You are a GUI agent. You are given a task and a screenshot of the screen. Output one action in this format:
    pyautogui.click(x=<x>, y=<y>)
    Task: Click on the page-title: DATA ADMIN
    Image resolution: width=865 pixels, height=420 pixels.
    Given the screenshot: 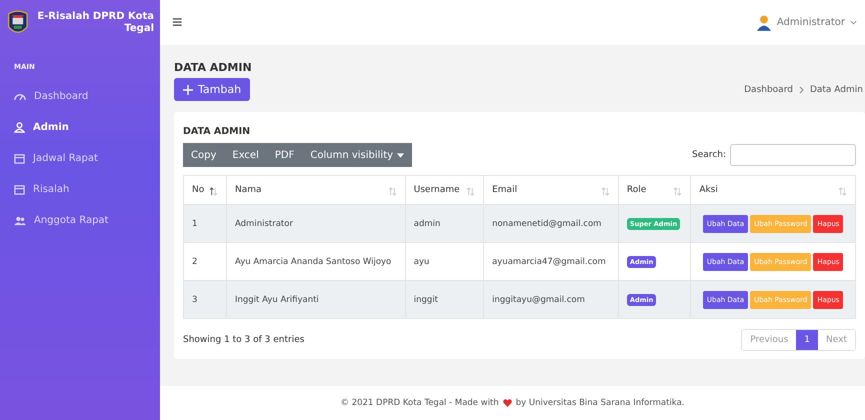 What is the action you would take?
    pyautogui.click(x=213, y=67)
    